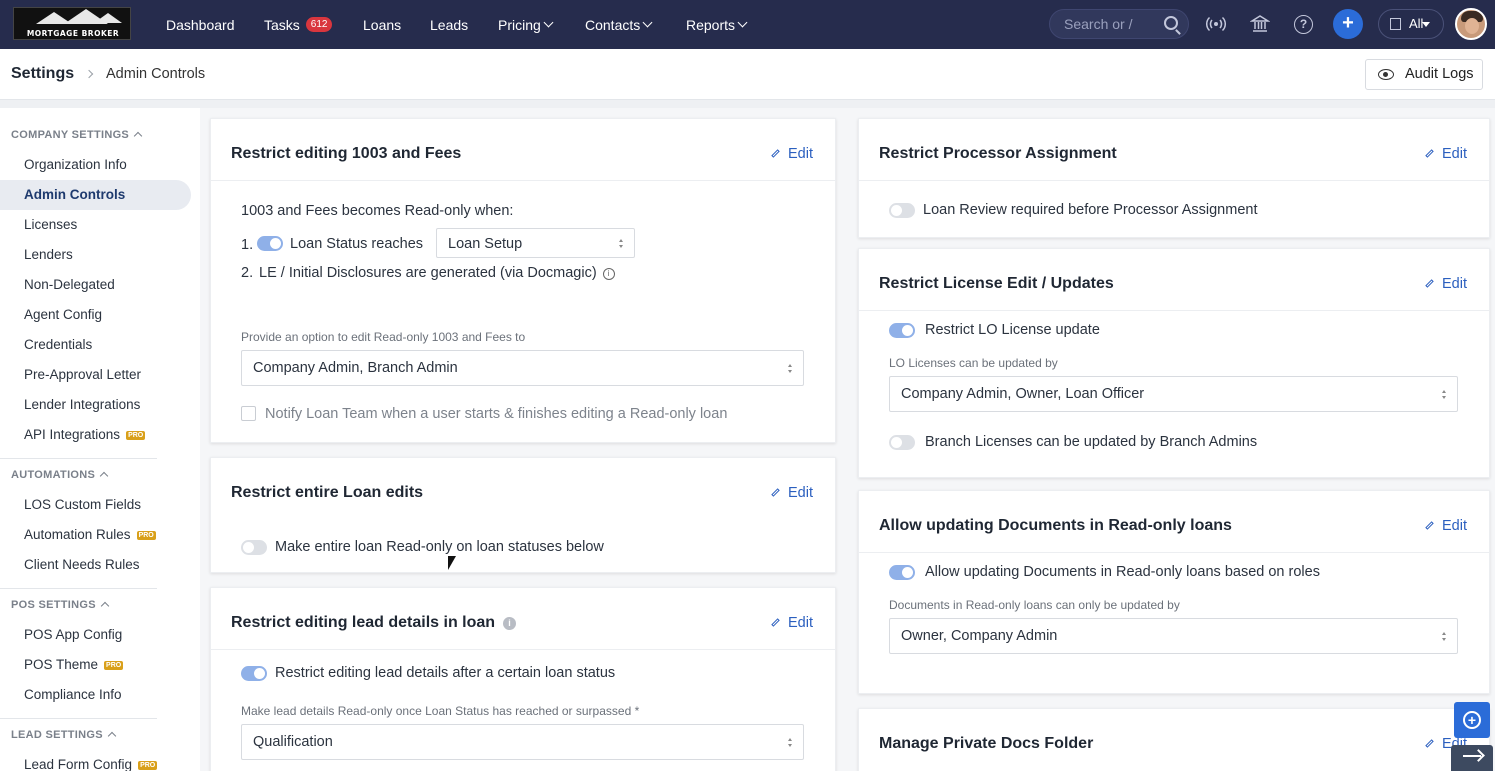 The image size is (1495, 771). What do you see at coordinates (1411, 24) in the screenshot?
I see `branch-filter-select: All` at bounding box center [1411, 24].